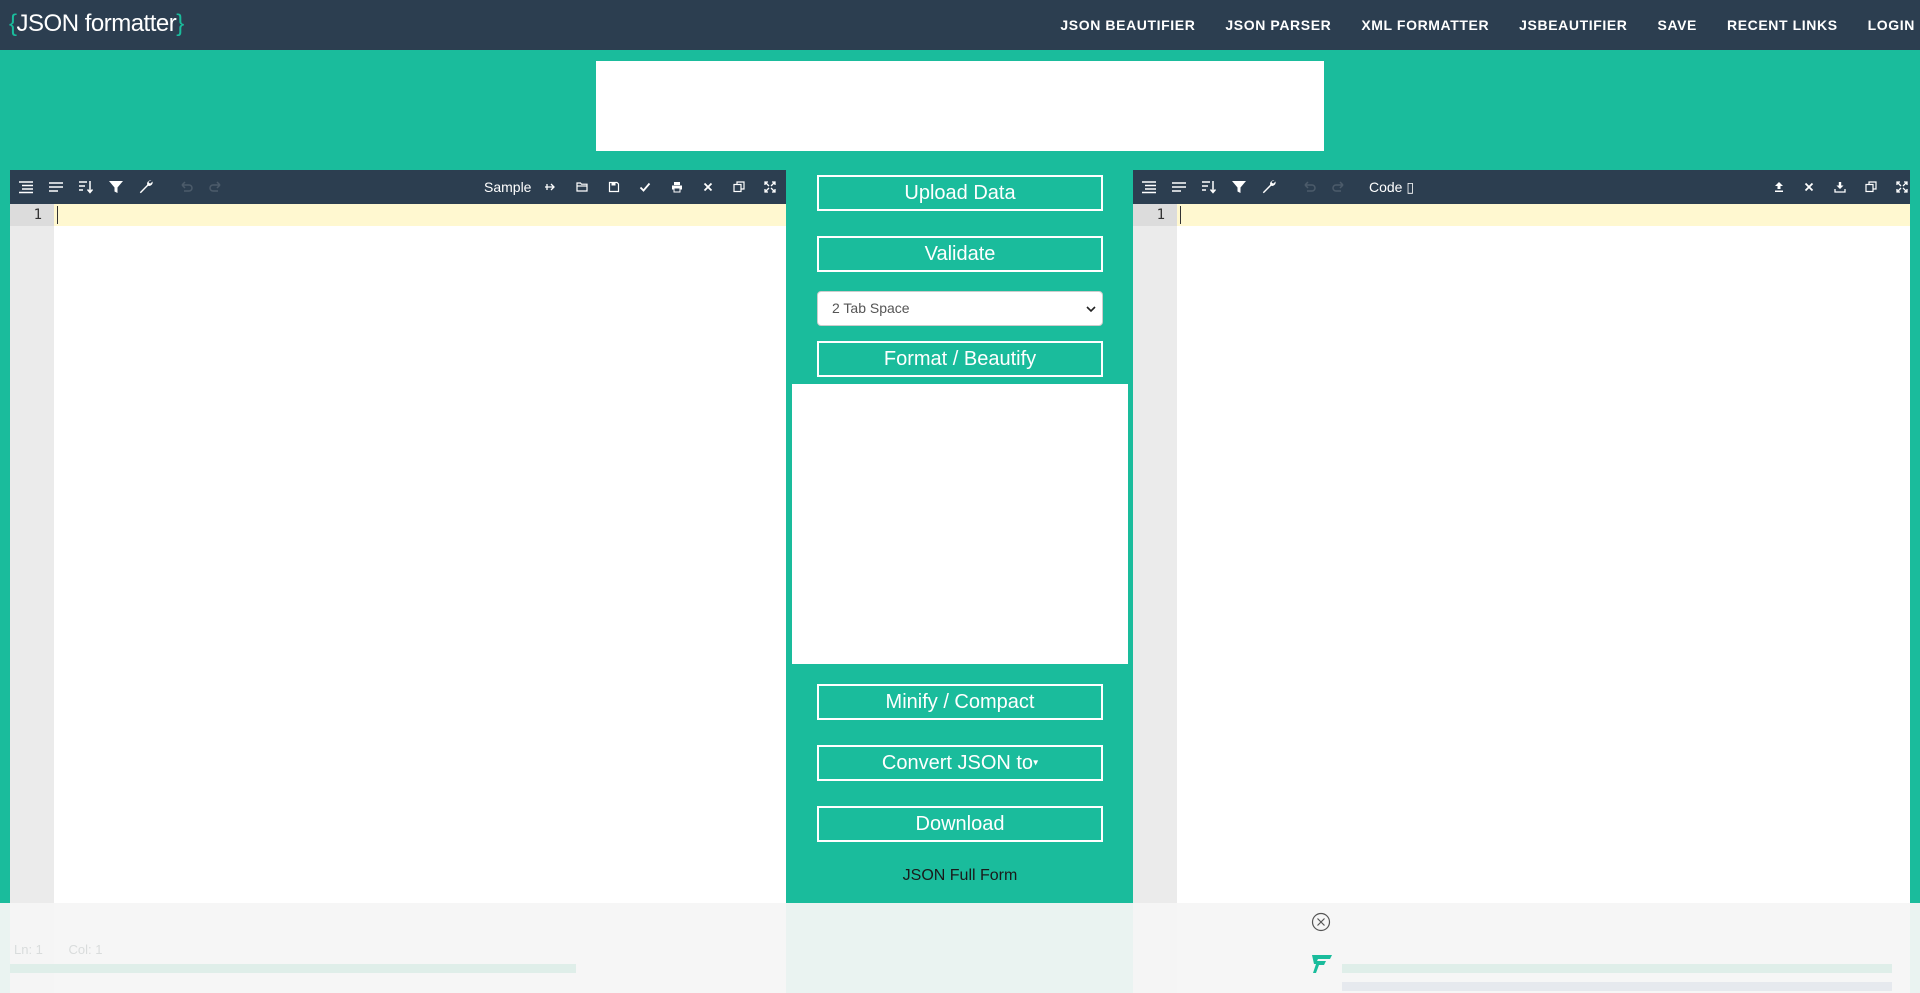 The image size is (1920, 993). I want to click on print-icon, so click(677, 187).